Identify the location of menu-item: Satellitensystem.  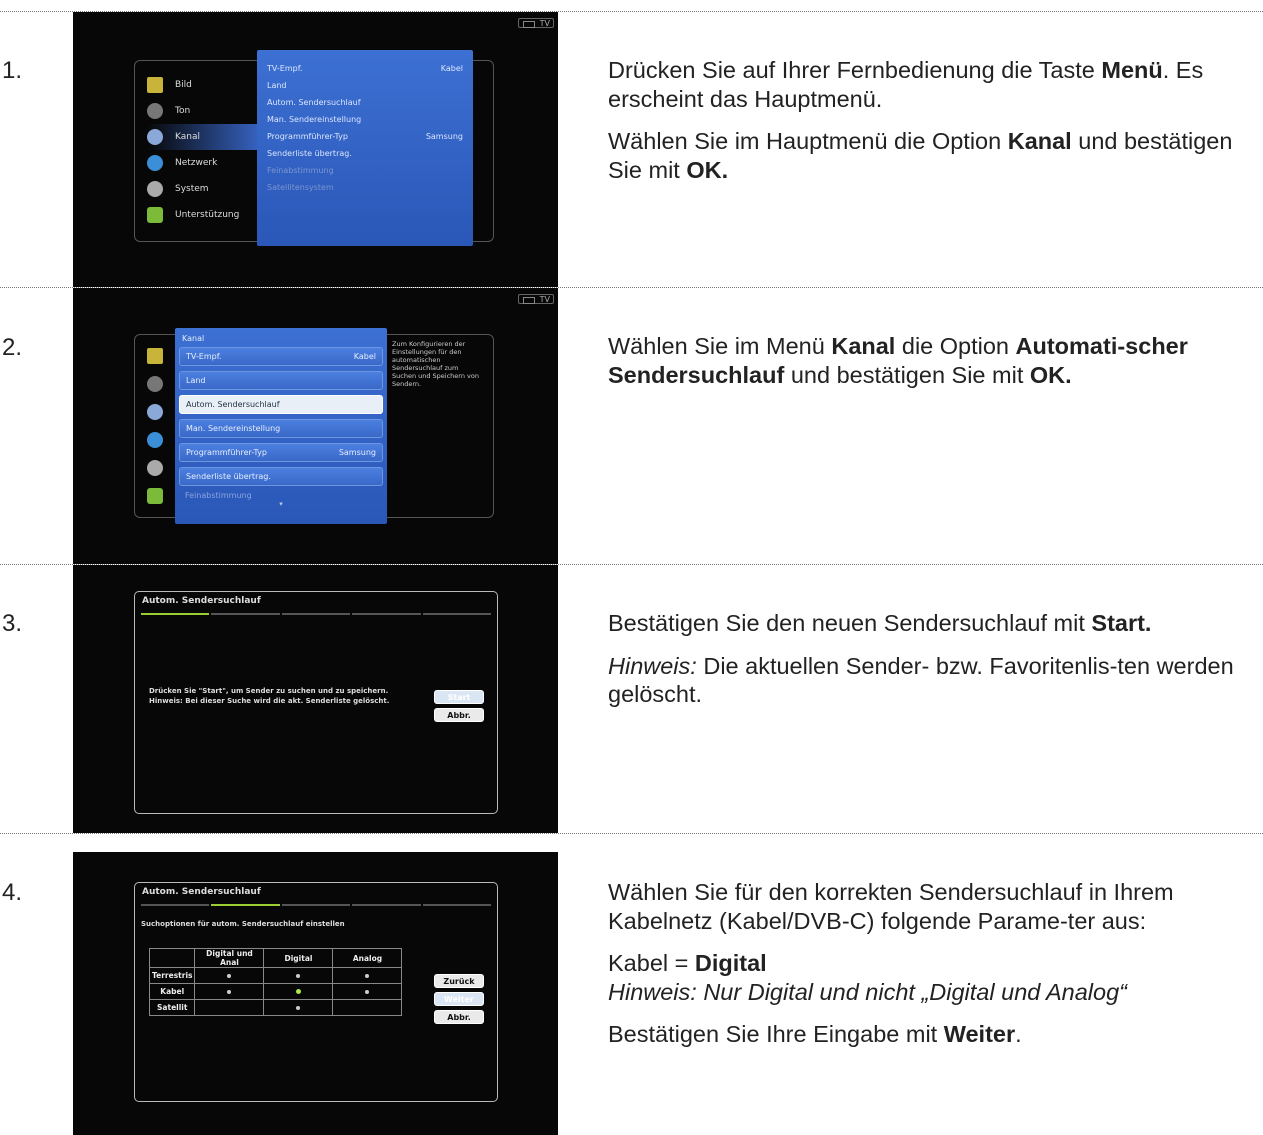
(300, 187).